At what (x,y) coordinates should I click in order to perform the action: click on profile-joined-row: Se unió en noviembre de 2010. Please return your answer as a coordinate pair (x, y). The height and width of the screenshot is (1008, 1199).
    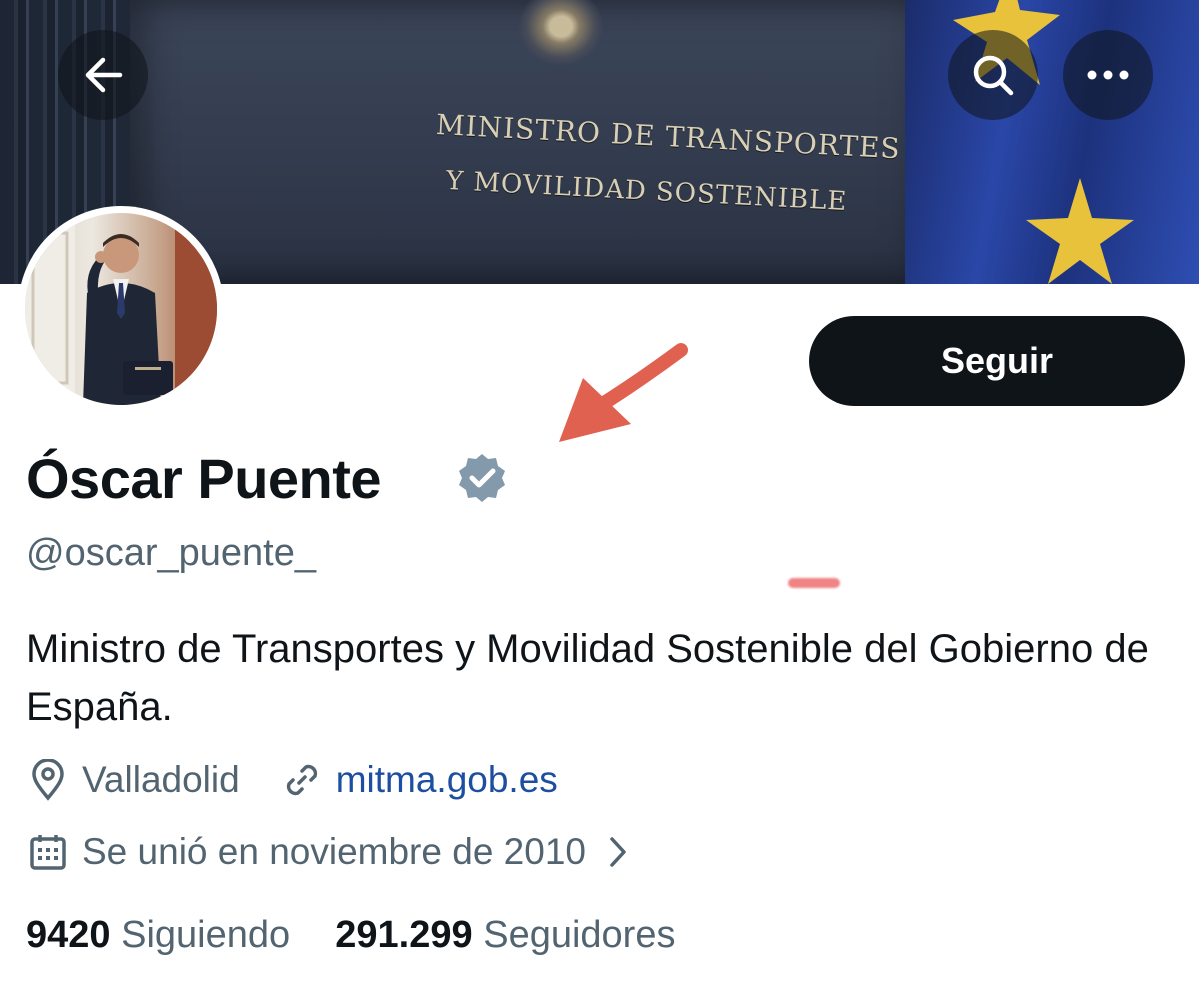
    Looking at the image, I should click on (339, 852).